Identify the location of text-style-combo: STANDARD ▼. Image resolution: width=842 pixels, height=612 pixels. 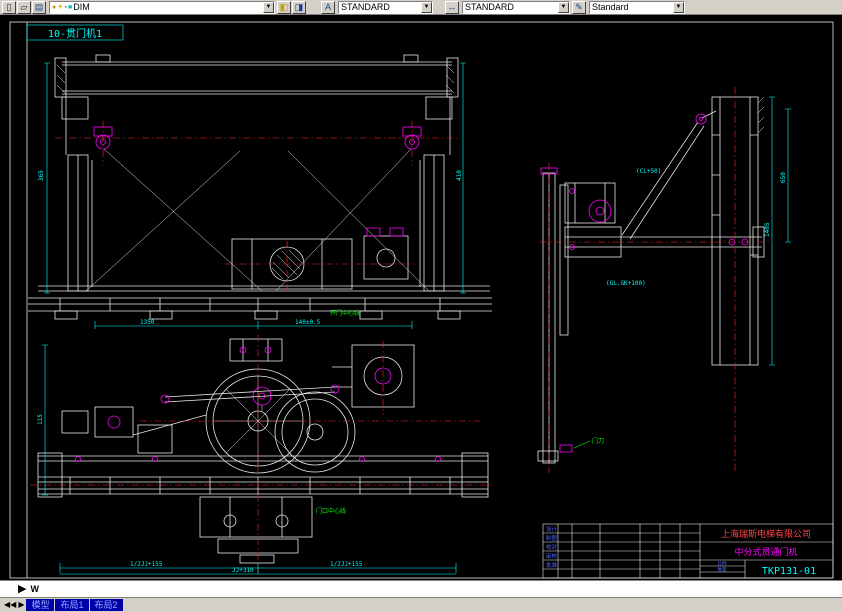
(385, 7).